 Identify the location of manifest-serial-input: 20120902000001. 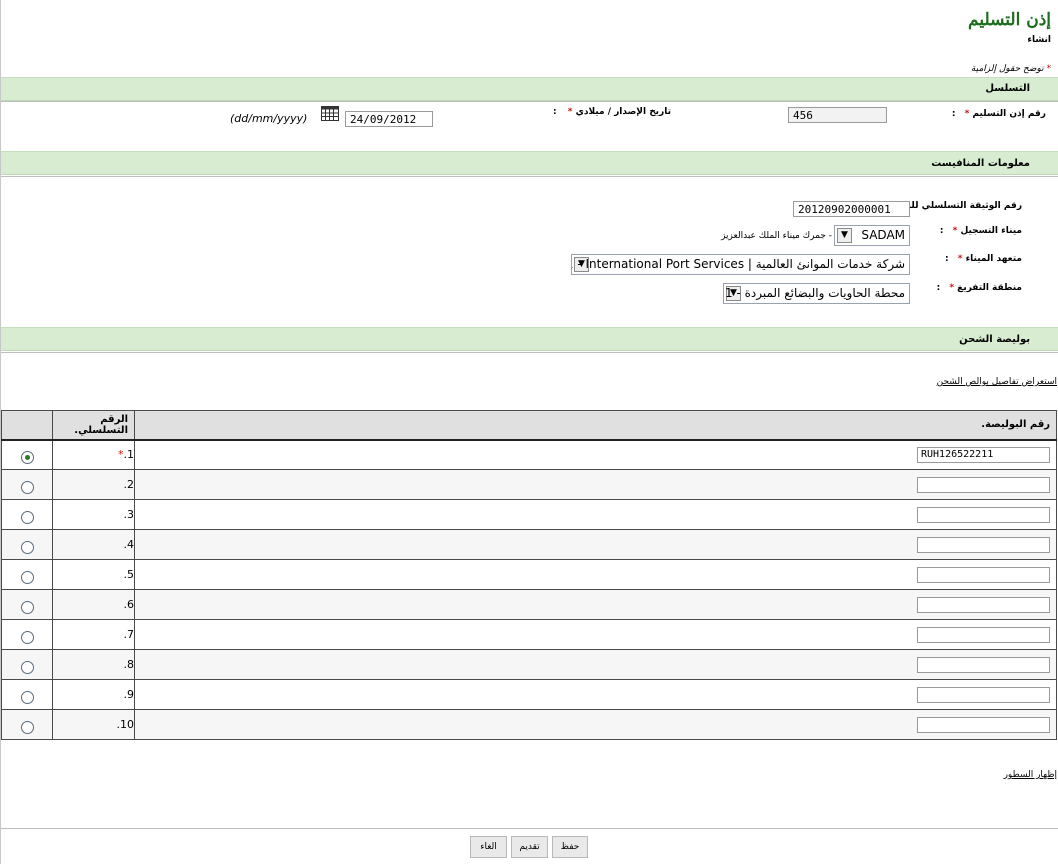
(851, 209).